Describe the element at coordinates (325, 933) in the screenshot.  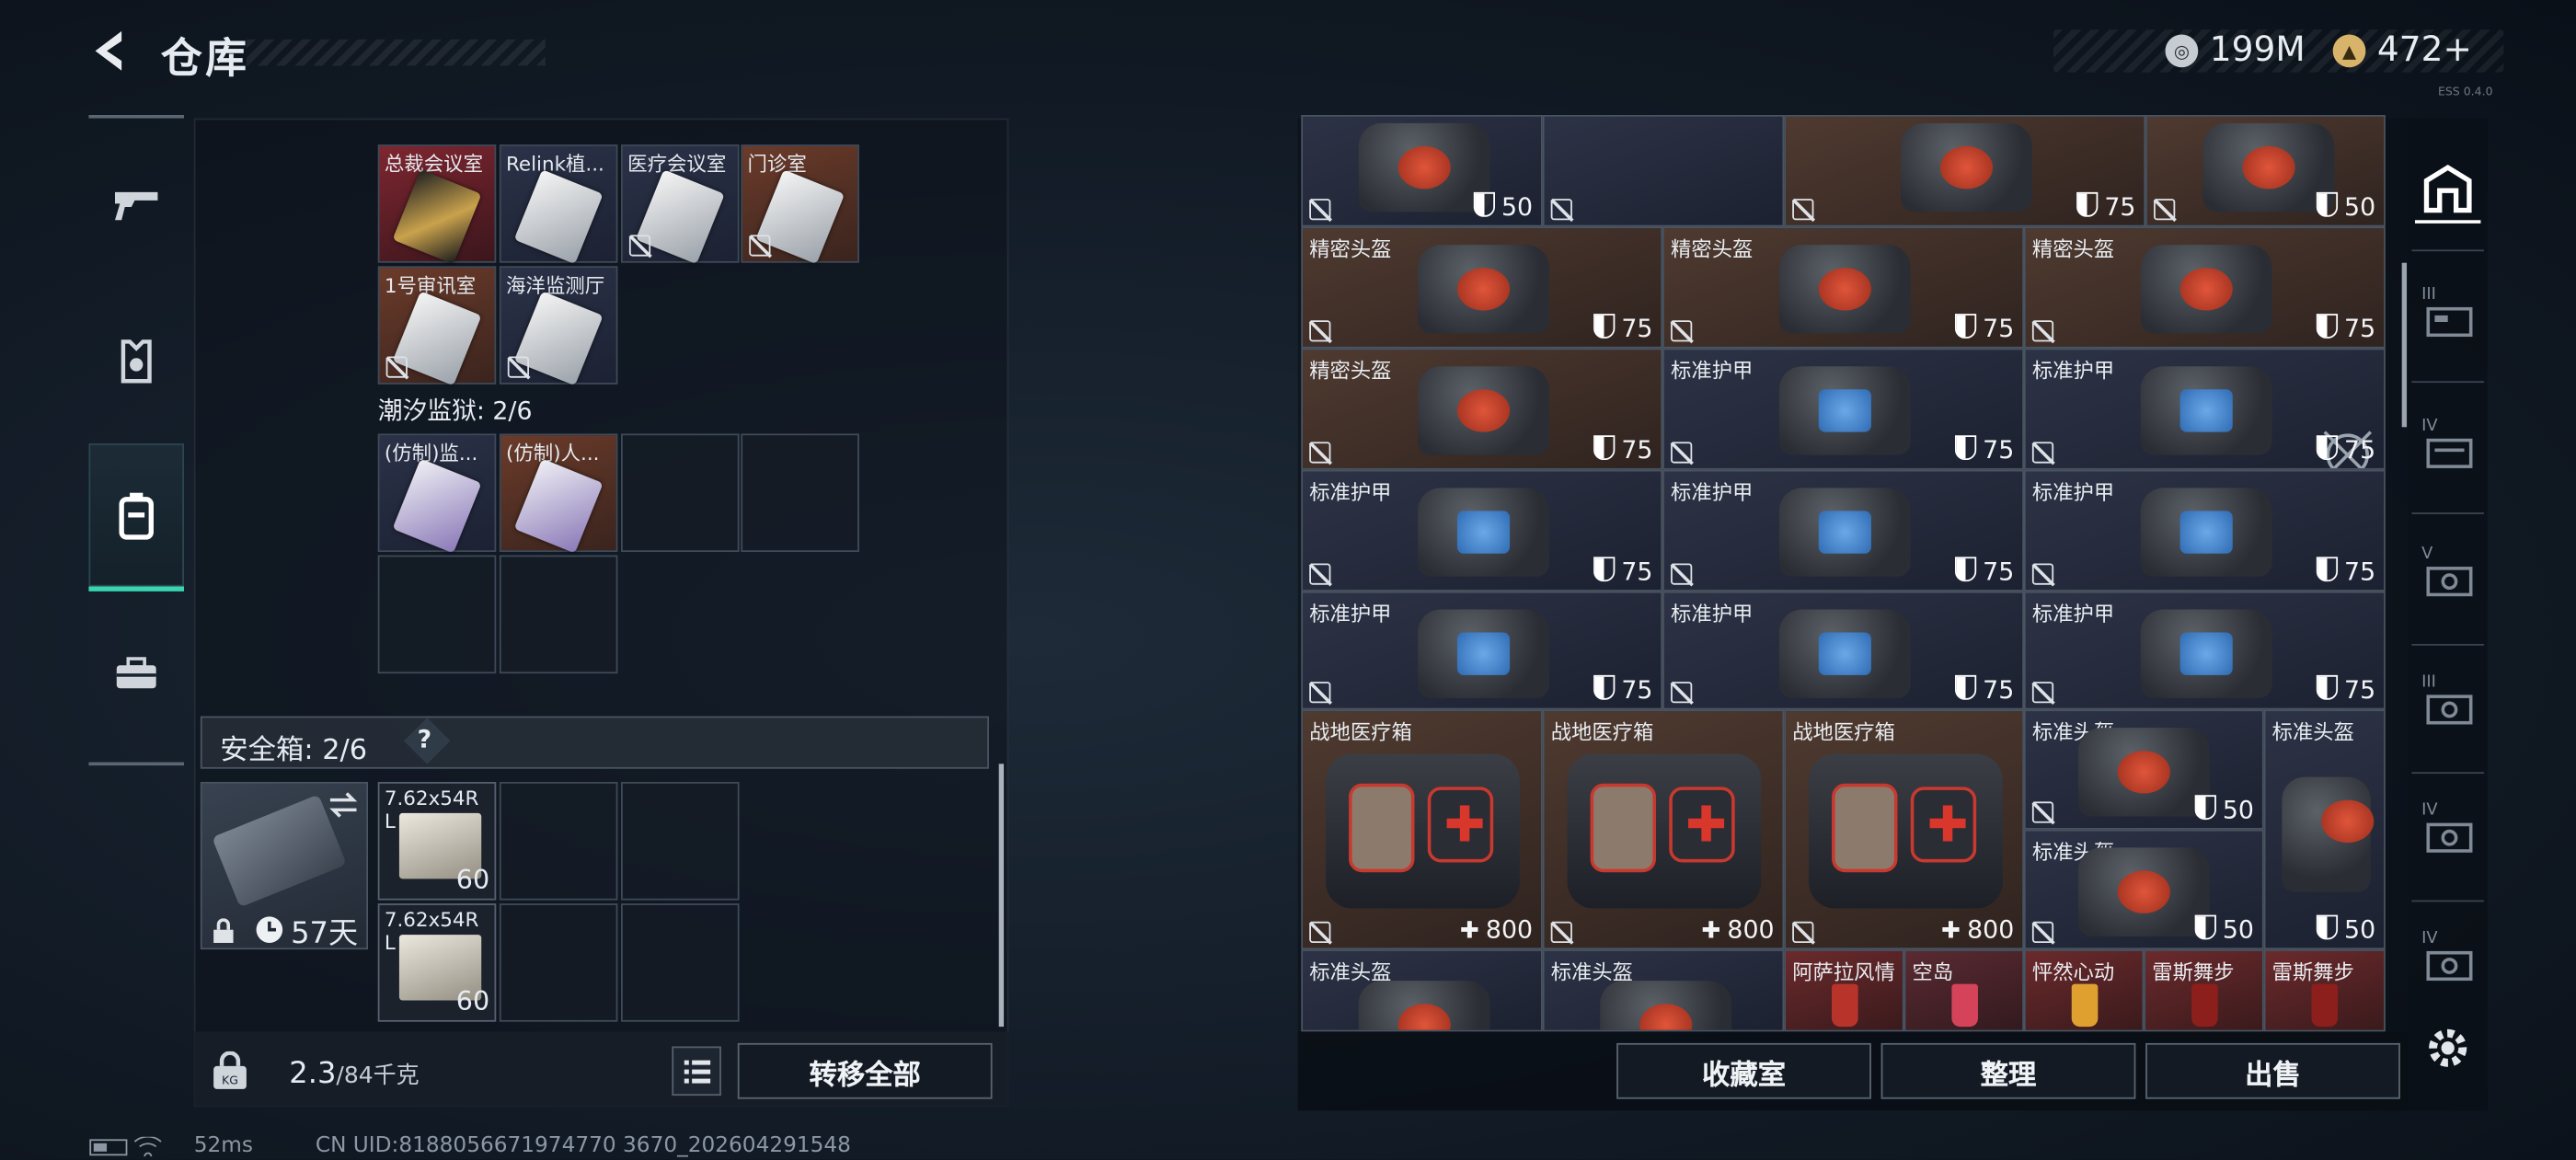
I see `safe-days: 57天` at that location.